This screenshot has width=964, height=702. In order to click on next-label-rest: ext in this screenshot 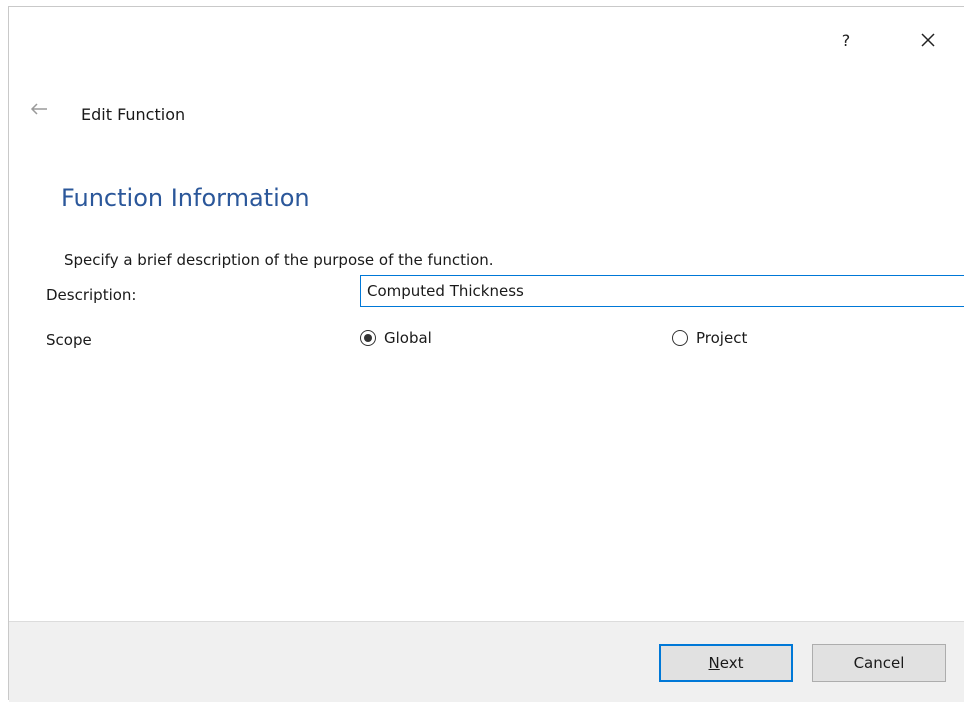, I will do `click(731, 663)`.